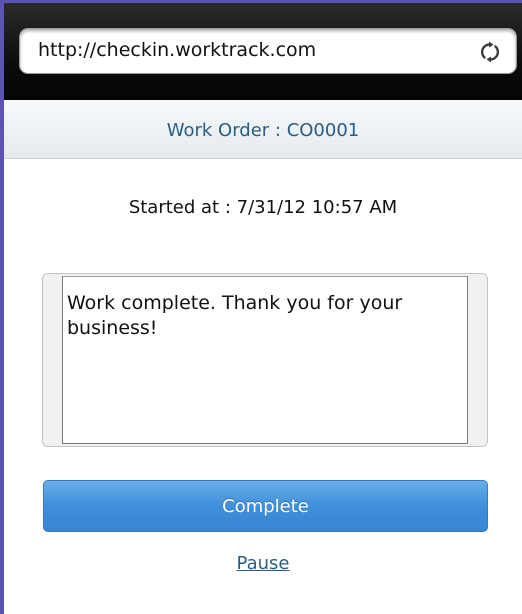 This screenshot has width=522, height=614. I want to click on pause-link-container: Pause, so click(263, 563).